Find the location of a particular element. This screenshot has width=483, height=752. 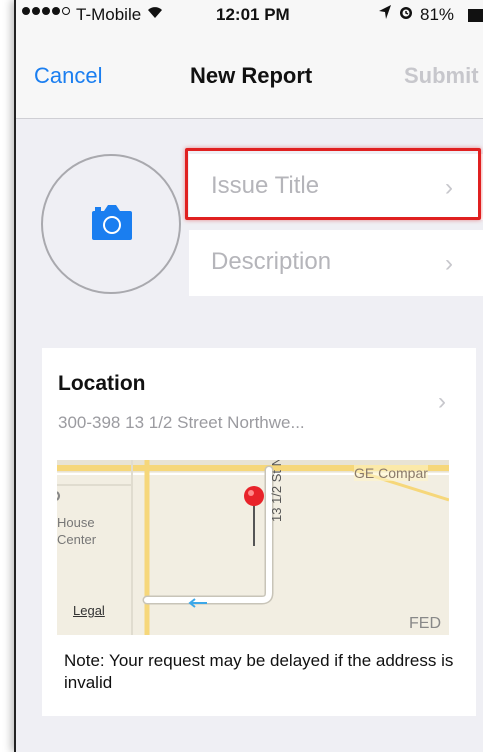

camera-icon is located at coordinates (112, 225).